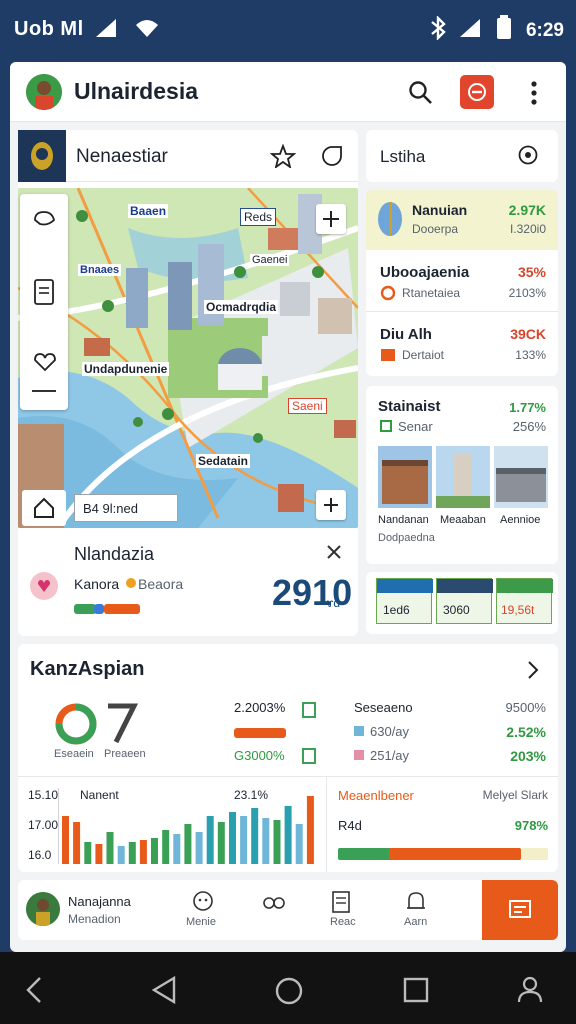  What do you see at coordinates (312, 592) in the screenshot?
I see `detail-value: 2910` at bounding box center [312, 592].